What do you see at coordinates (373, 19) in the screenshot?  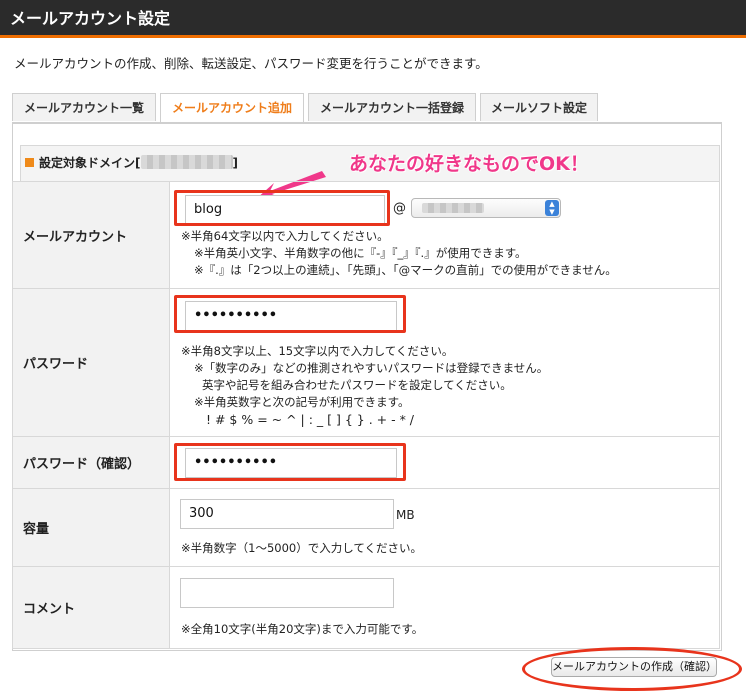 I see `title-bar: メールアカウント設定` at bounding box center [373, 19].